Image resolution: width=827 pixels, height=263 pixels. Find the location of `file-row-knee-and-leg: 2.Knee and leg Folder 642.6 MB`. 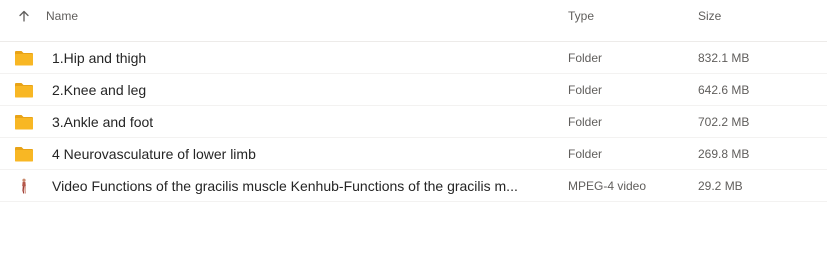

file-row-knee-and-leg: 2.Knee and leg Folder 642.6 MB is located at coordinates (413, 90).